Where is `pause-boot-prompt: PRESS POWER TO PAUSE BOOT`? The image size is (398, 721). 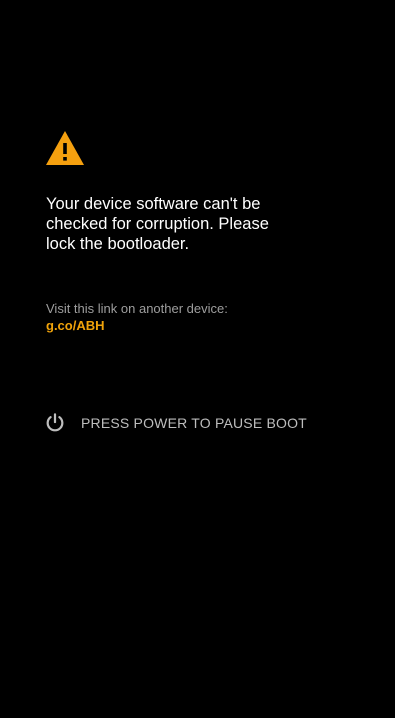 pause-boot-prompt: PRESS POWER TO PAUSE BOOT is located at coordinates (175, 423).